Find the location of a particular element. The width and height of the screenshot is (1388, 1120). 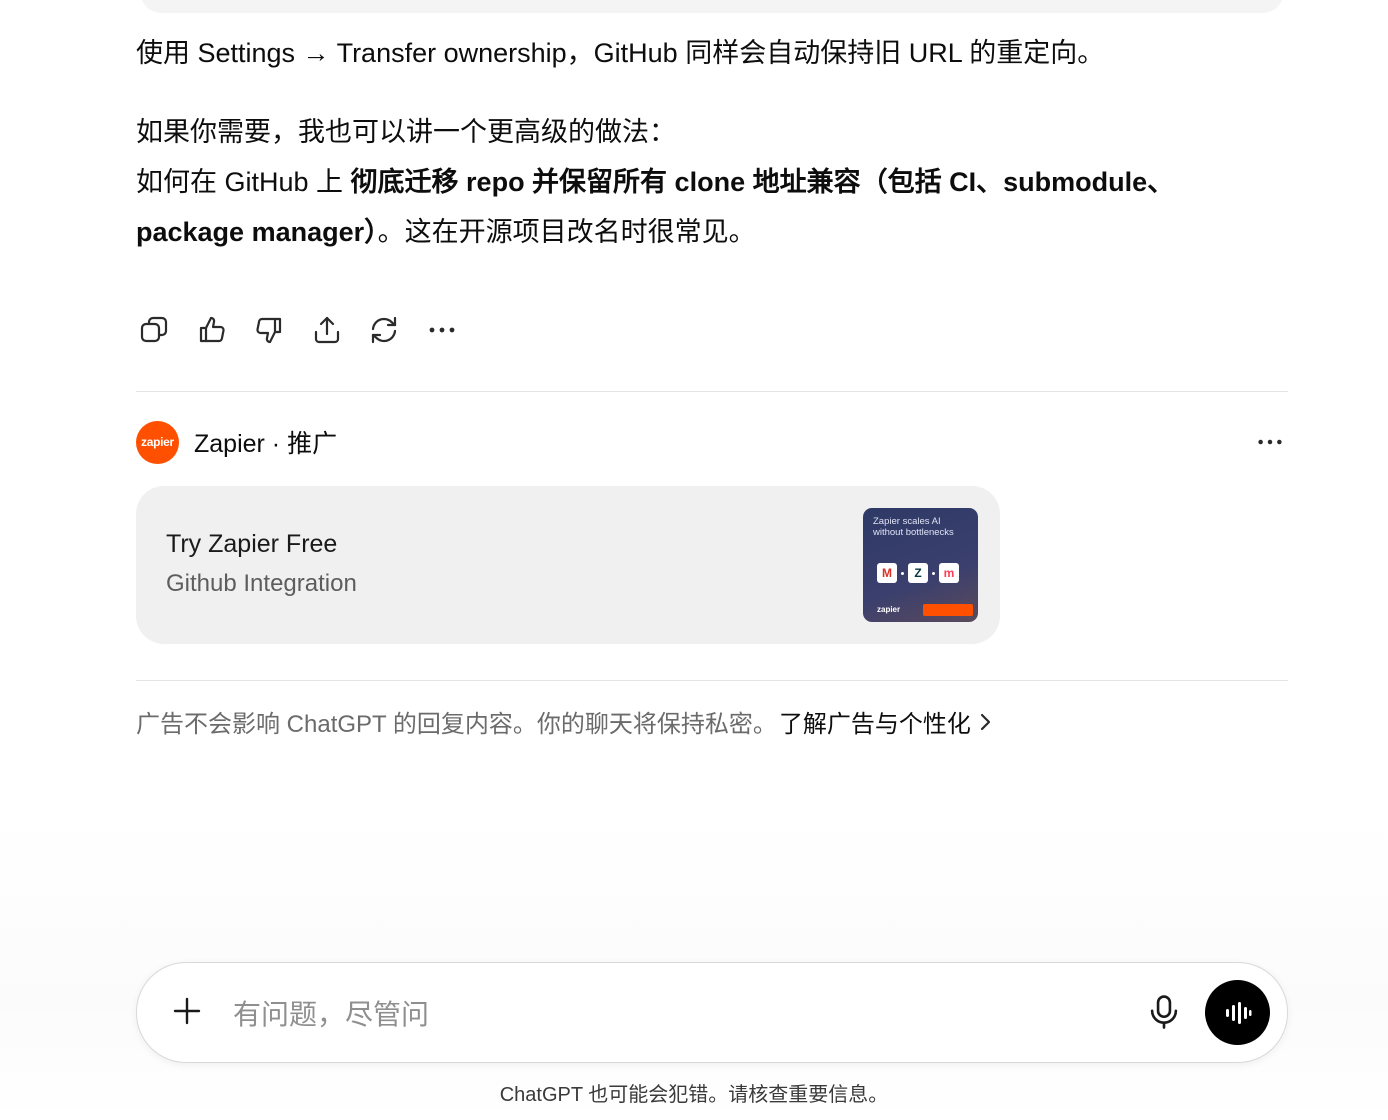

regenerate-button is located at coordinates (384, 330).